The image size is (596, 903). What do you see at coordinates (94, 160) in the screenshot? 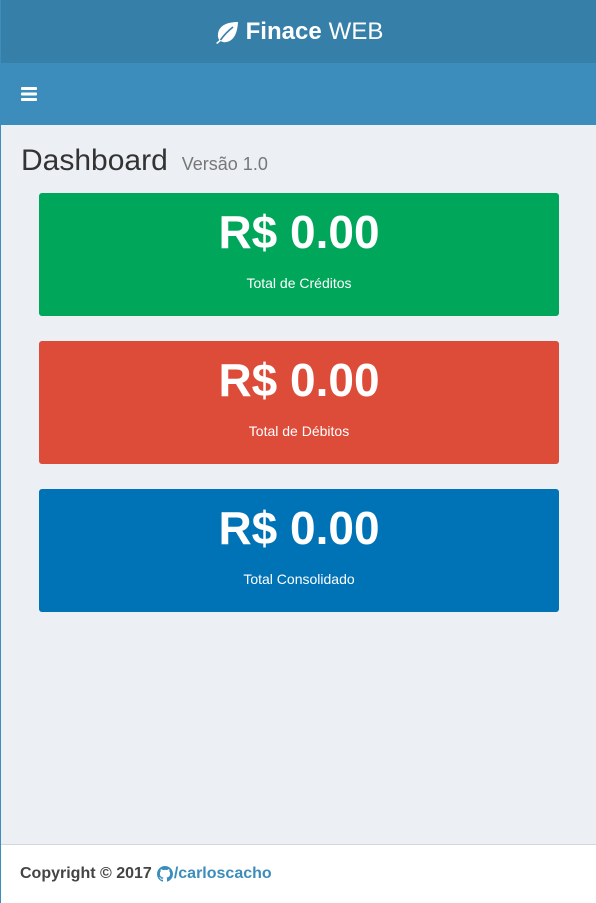
I see `page-title: Dashboard` at bounding box center [94, 160].